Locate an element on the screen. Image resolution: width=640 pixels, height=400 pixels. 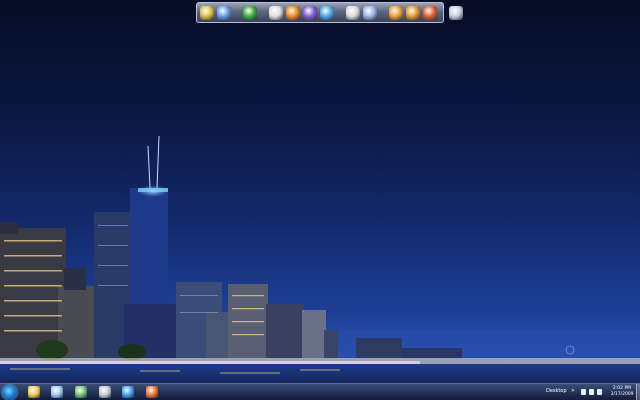
cat-icon is located at coordinates (396, 12).